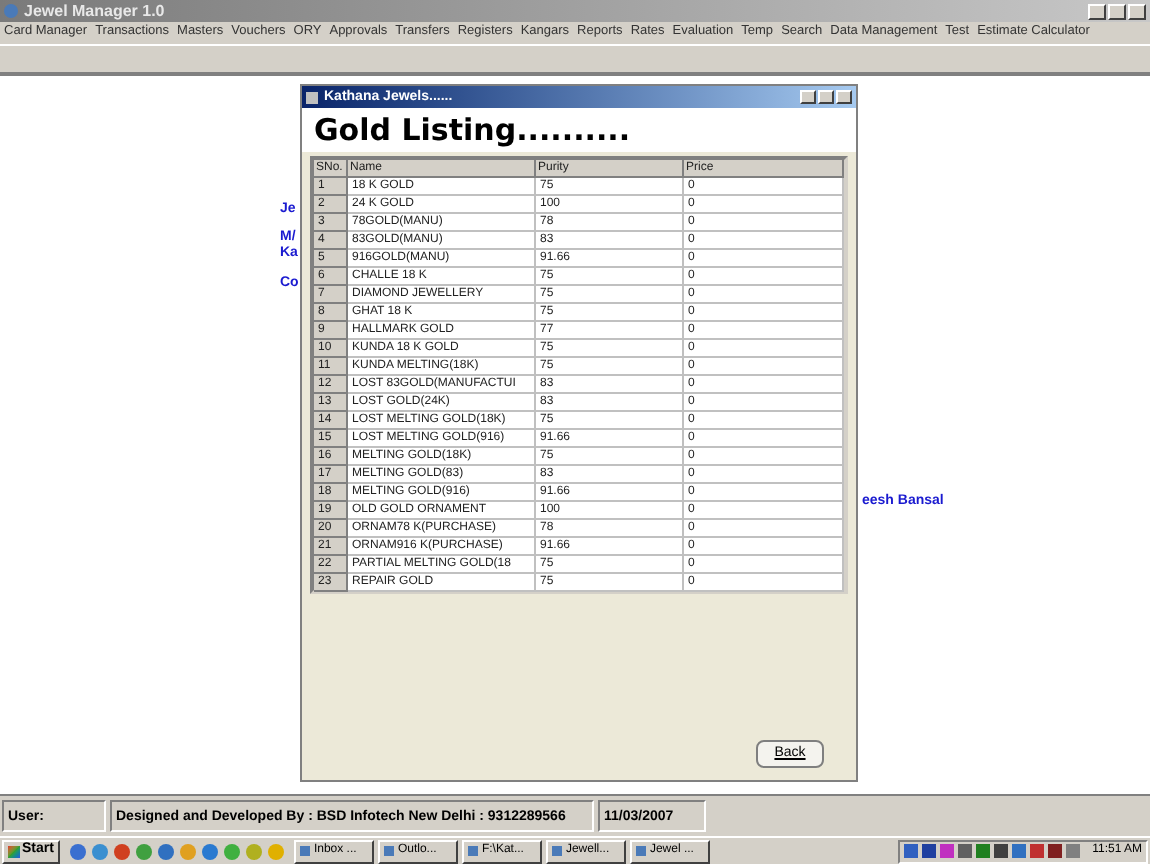 The height and width of the screenshot is (864, 1150). What do you see at coordinates (1117, 11) in the screenshot?
I see `restore-button` at bounding box center [1117, 11].